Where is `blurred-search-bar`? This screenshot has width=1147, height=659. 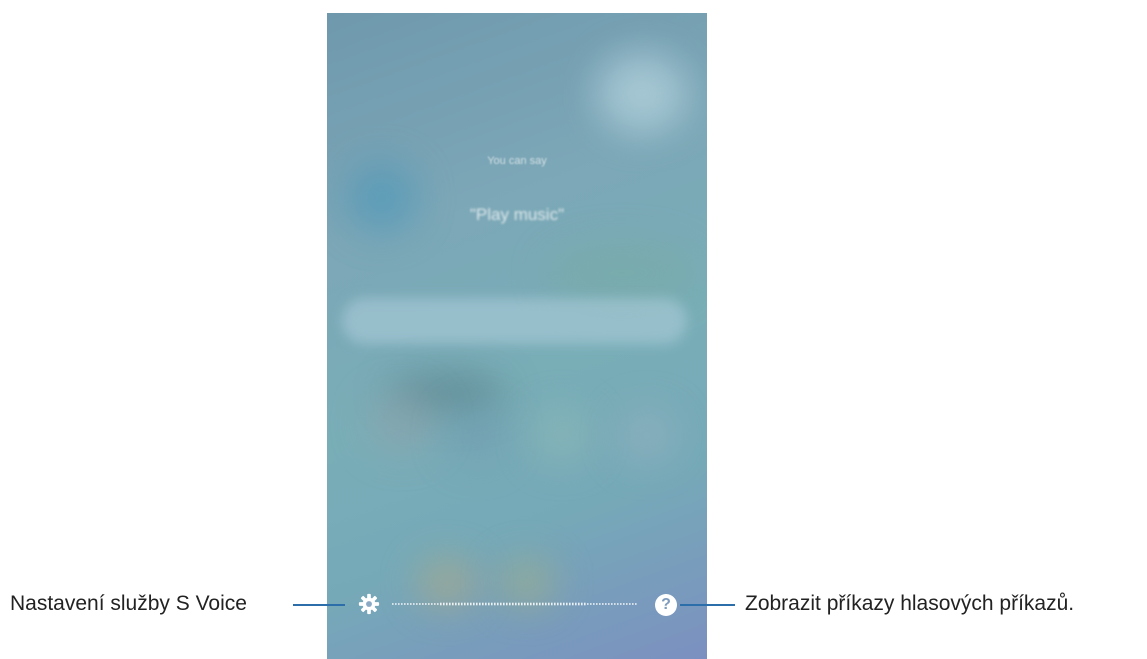 blurred-search-bar is located at coordinates (514, 321).